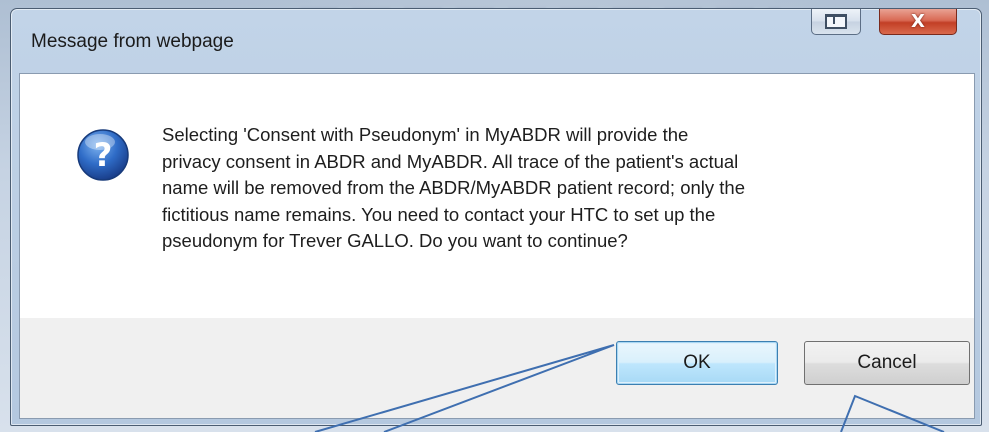 The image size is (989, 432). What do you see at coordinates (132, 41) in the screenshot?
I see `dialog-title: Message from webpage` at bounding box center [132, 41].